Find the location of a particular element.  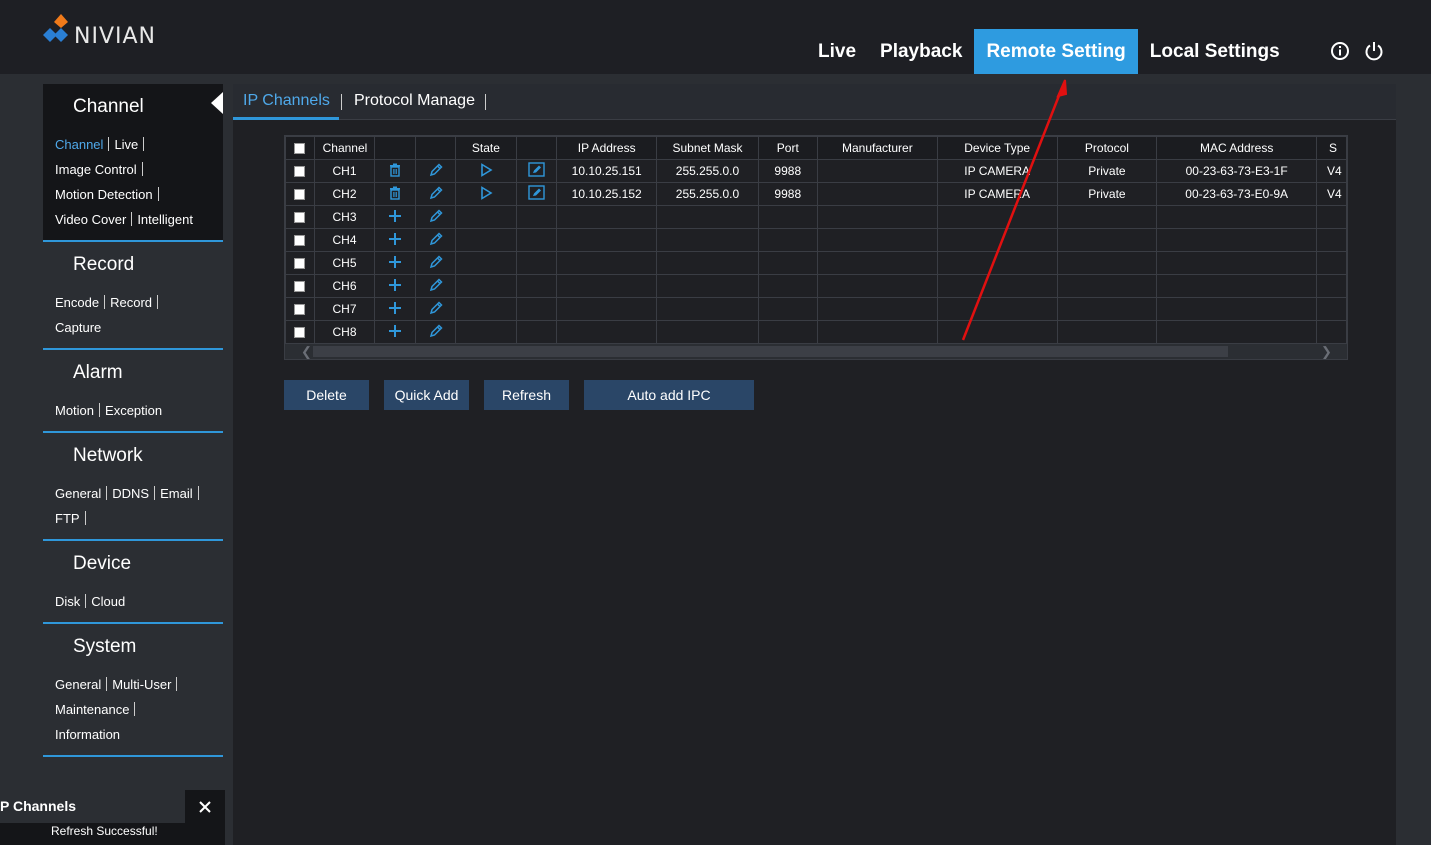

power-icon is located at coordinates (1374, 51).